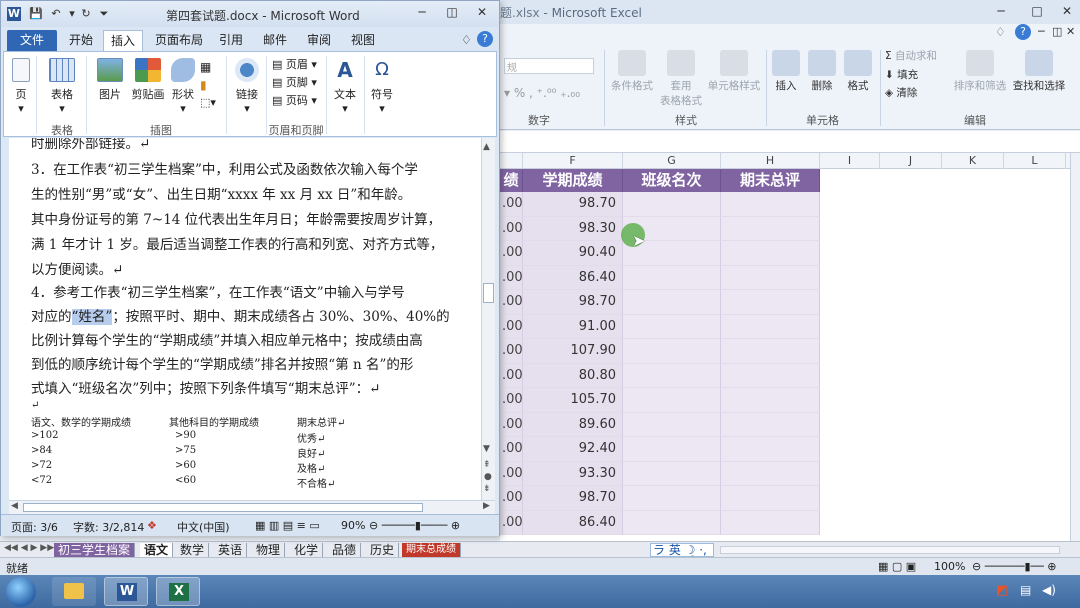  I want to click on sheet-tab-final-total: 期末总成绩, so click(431, 550).